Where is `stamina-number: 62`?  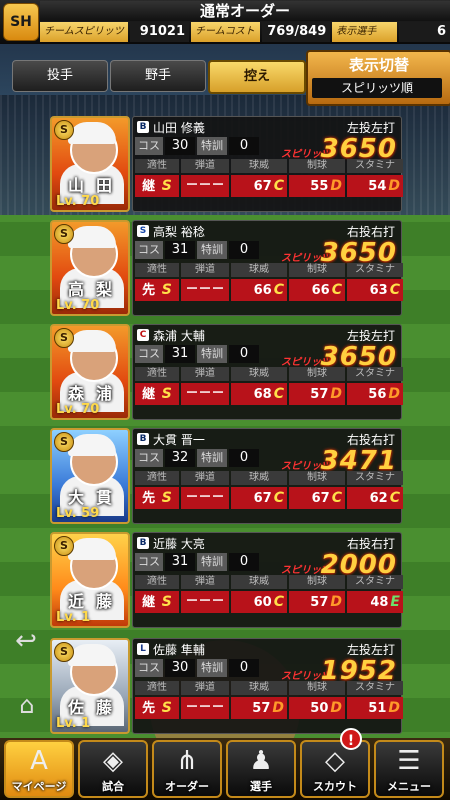
stamina-number: 62 is located at coordinates (378, 498).